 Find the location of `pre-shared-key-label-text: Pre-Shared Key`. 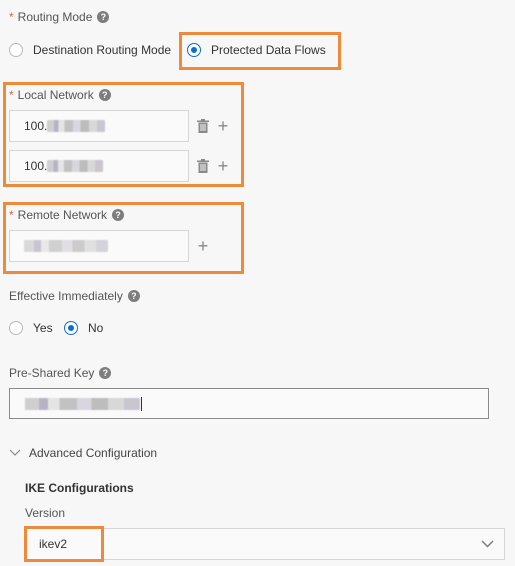

pre-shared-key-label-text: Pre-Shared Key is located at coordinates (52, 373).